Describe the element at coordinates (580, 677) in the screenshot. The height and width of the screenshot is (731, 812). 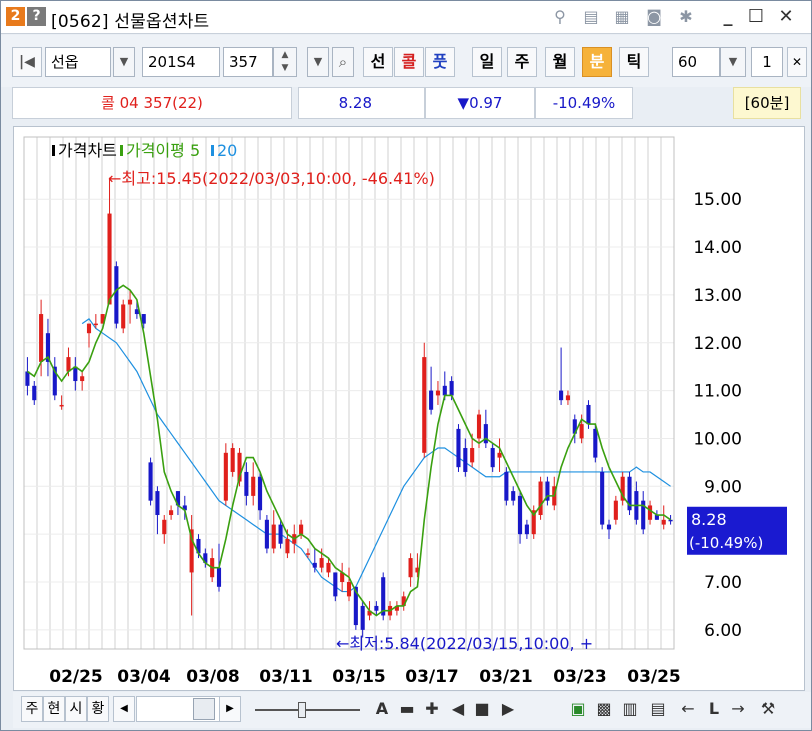
I see `x-tick-label: 03/23` at that location.